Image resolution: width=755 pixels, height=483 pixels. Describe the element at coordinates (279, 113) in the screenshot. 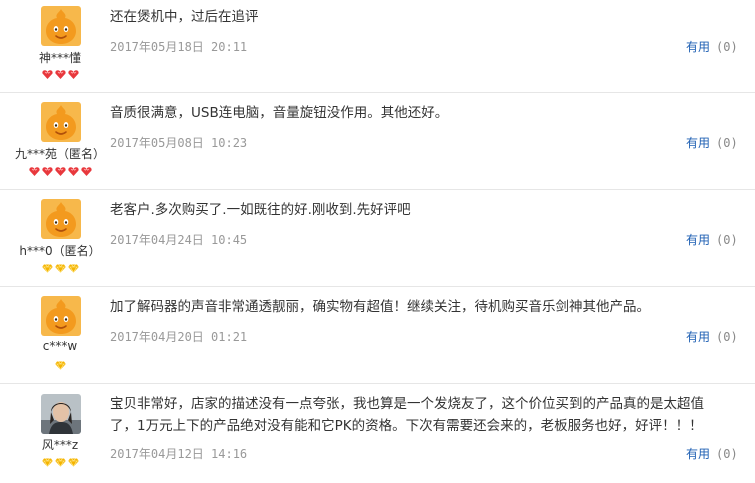

I see `review-content: 音质很满意，USB连电脑，音量旋钮没作用。其他还好。` at that location.